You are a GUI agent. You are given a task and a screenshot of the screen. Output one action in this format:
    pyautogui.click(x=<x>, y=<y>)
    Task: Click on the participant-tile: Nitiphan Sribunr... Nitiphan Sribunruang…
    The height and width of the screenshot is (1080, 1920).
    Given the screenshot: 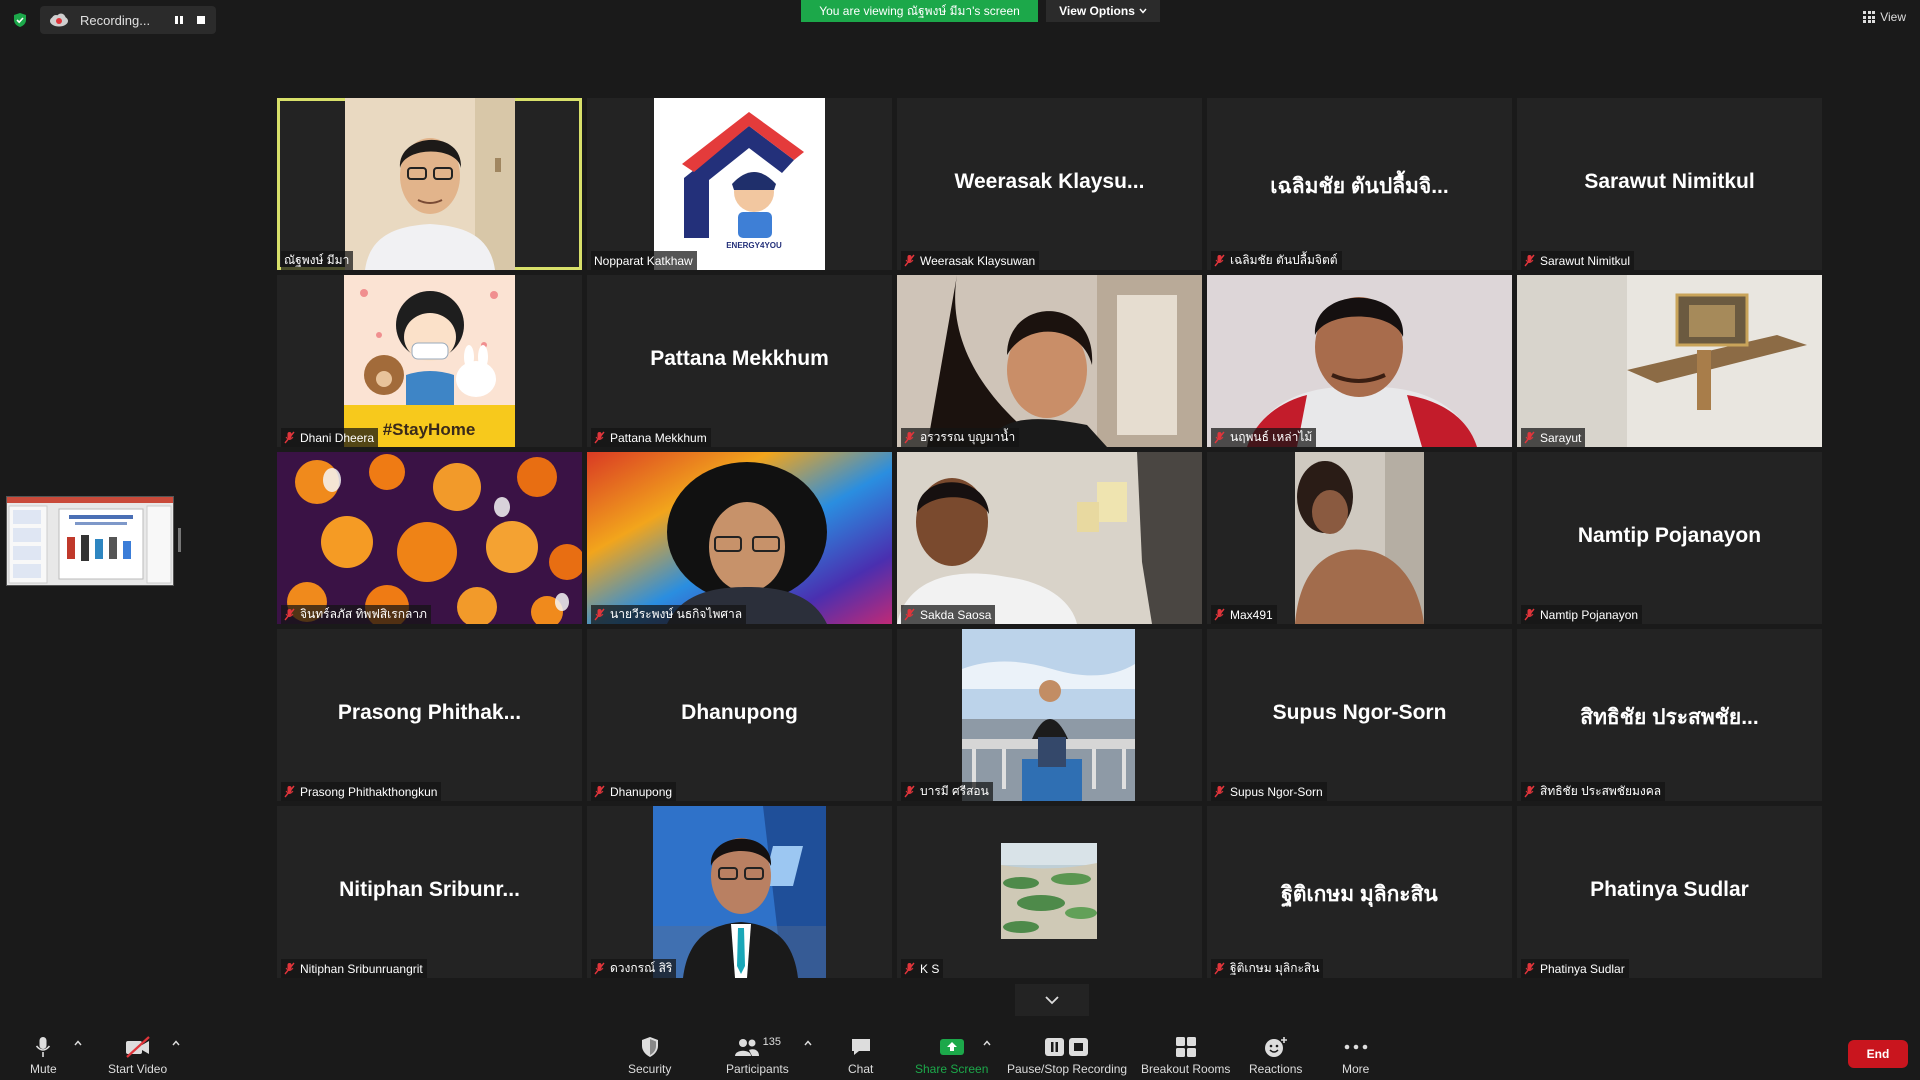 What is the action you would take?
    pyautogui.click(x=429, y=892)
    